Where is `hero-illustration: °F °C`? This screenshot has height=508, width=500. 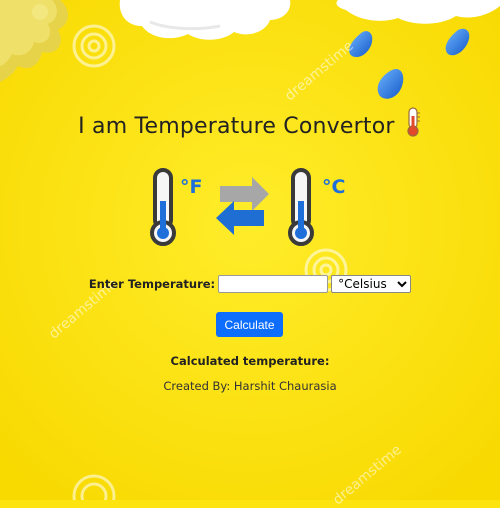 hero-illustration: °F °C is located at coordinates (250, 207).